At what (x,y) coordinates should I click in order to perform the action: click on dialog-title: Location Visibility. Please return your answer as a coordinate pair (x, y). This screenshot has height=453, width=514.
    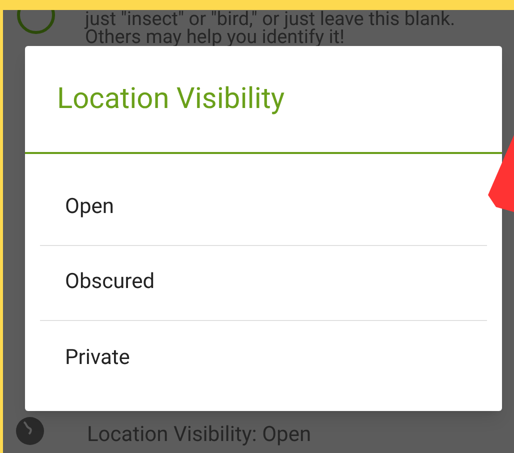
    Looking at the image, I should click on (171, 99).